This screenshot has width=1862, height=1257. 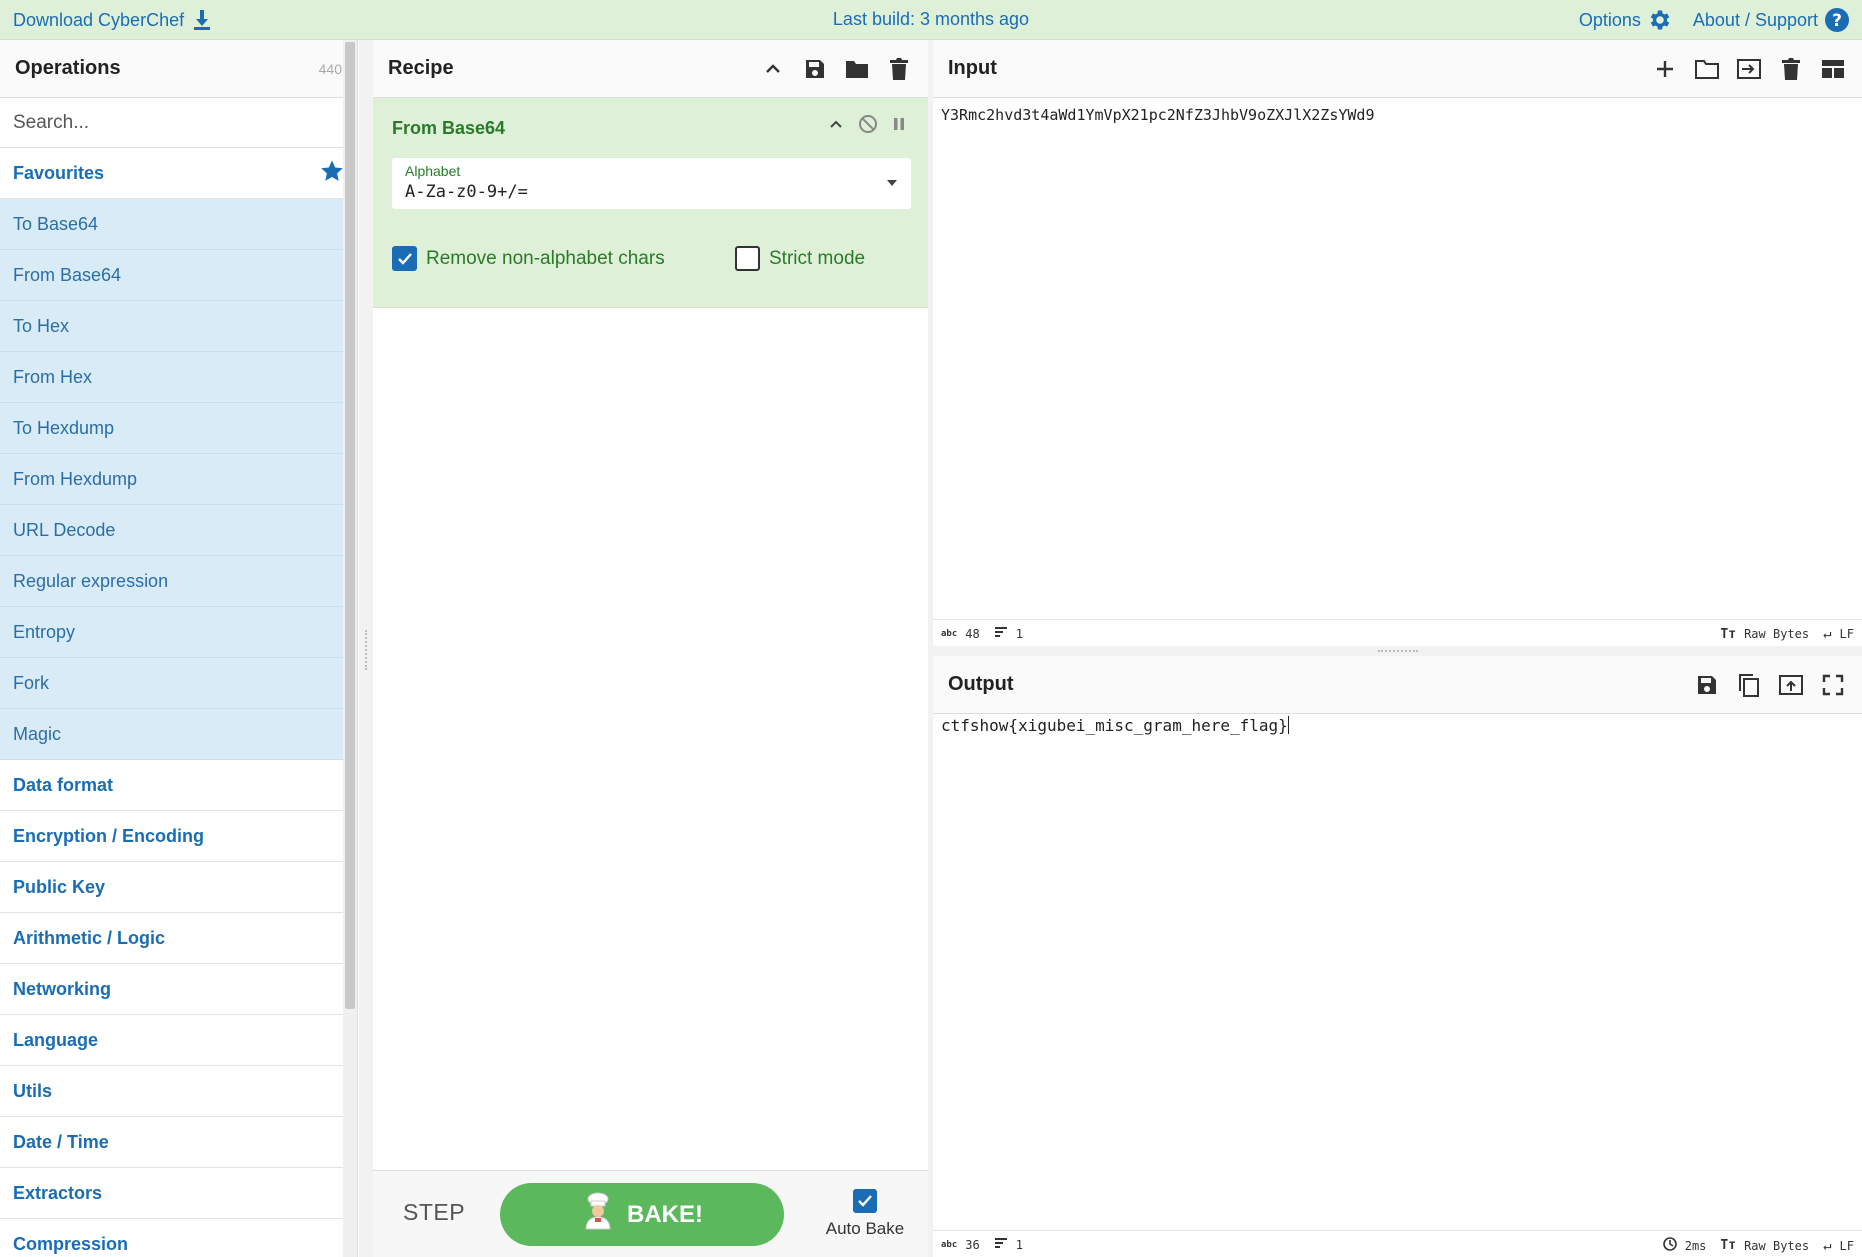 I want to click on operation-item: Regular expression, so click(x=178, y=581).